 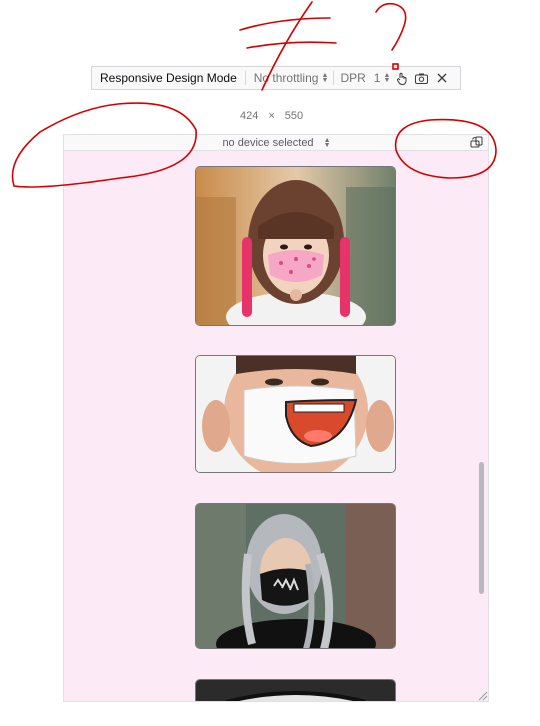 I want to click on device-select: no device selected ▲ ▼, so click(x=276, y=142).